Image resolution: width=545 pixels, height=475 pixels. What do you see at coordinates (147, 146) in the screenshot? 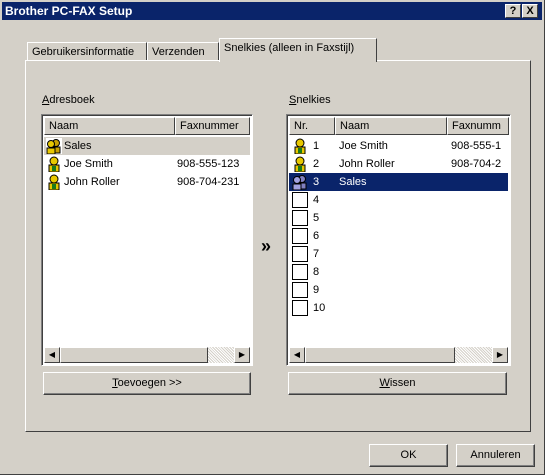
I see `list-item: Sales` at bounding box center [147, 146].